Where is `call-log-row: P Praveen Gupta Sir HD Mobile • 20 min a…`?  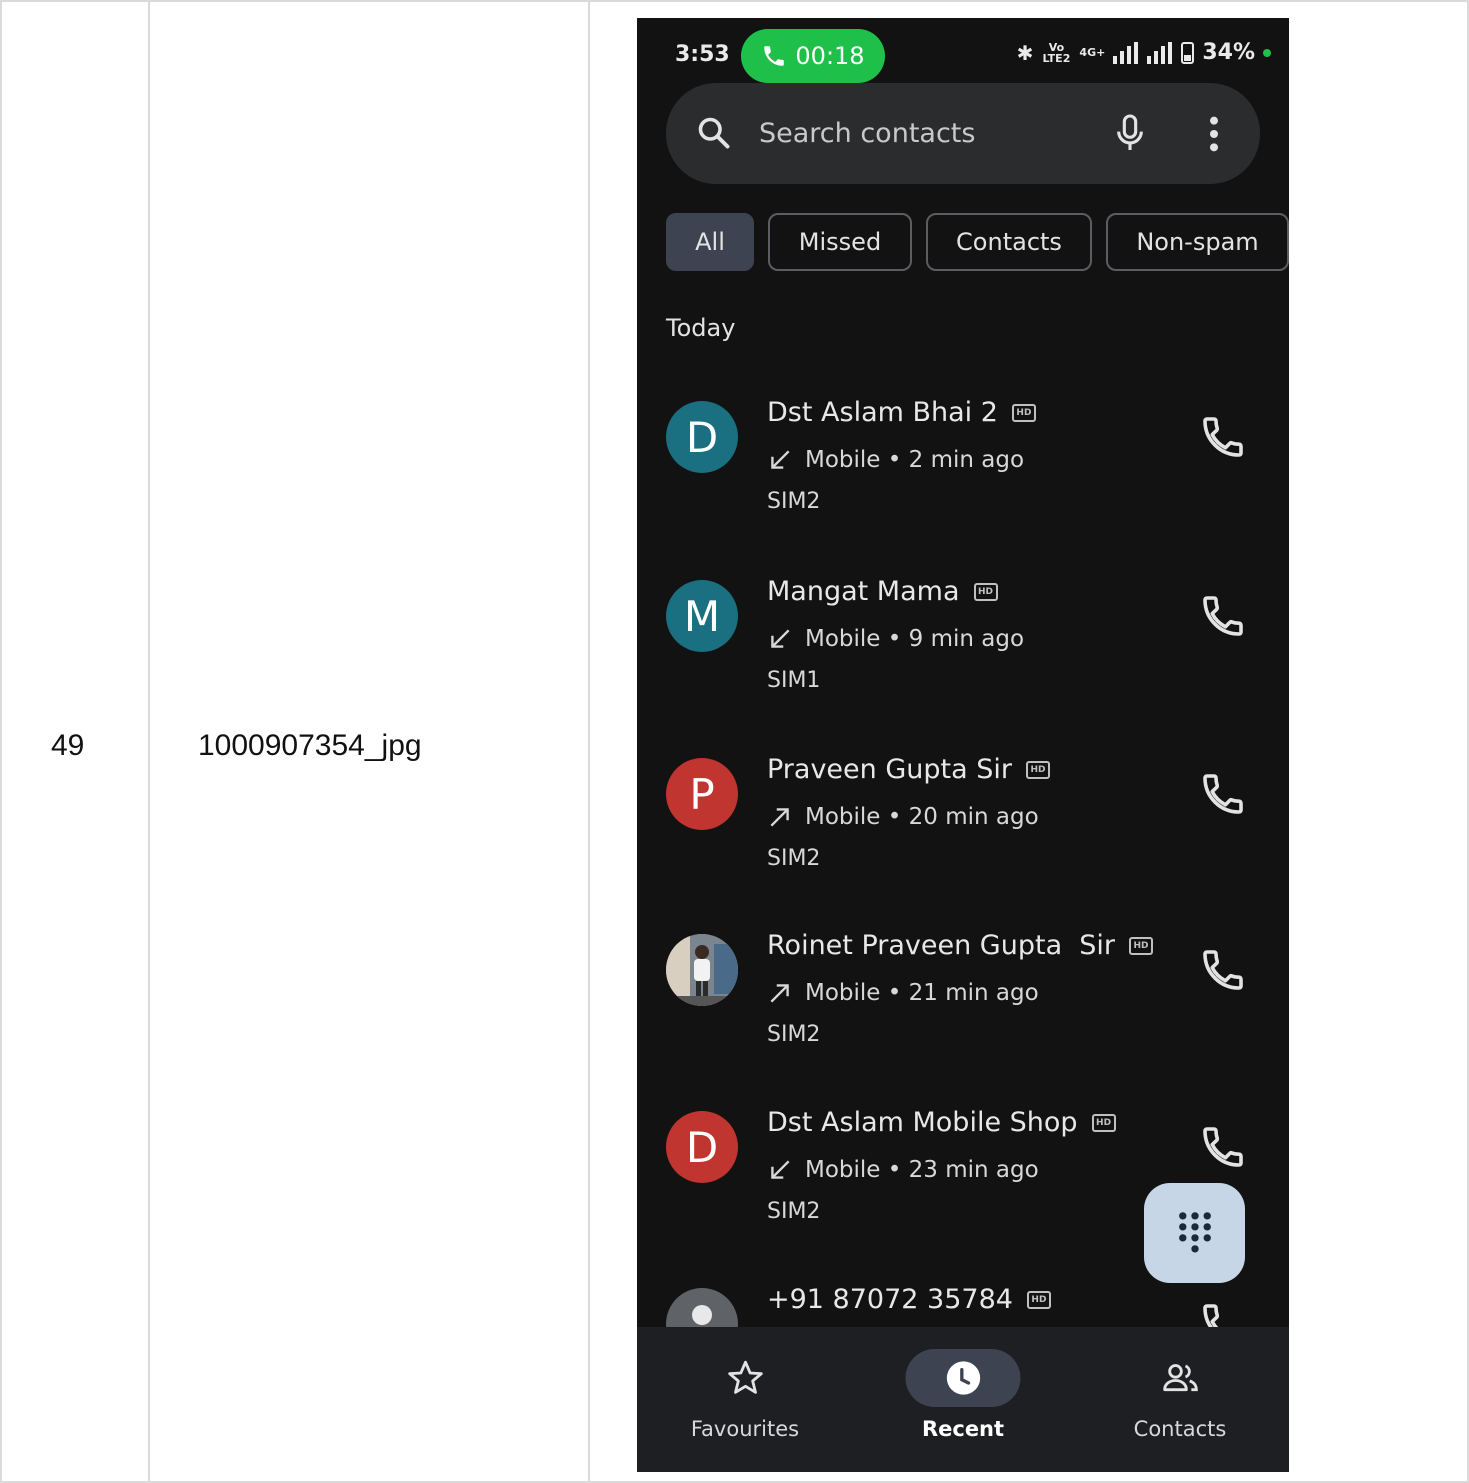
call-log-row: P Praveen Gupta Sir HD Mobile • 20 min a… is located at coordinates (963, 841).